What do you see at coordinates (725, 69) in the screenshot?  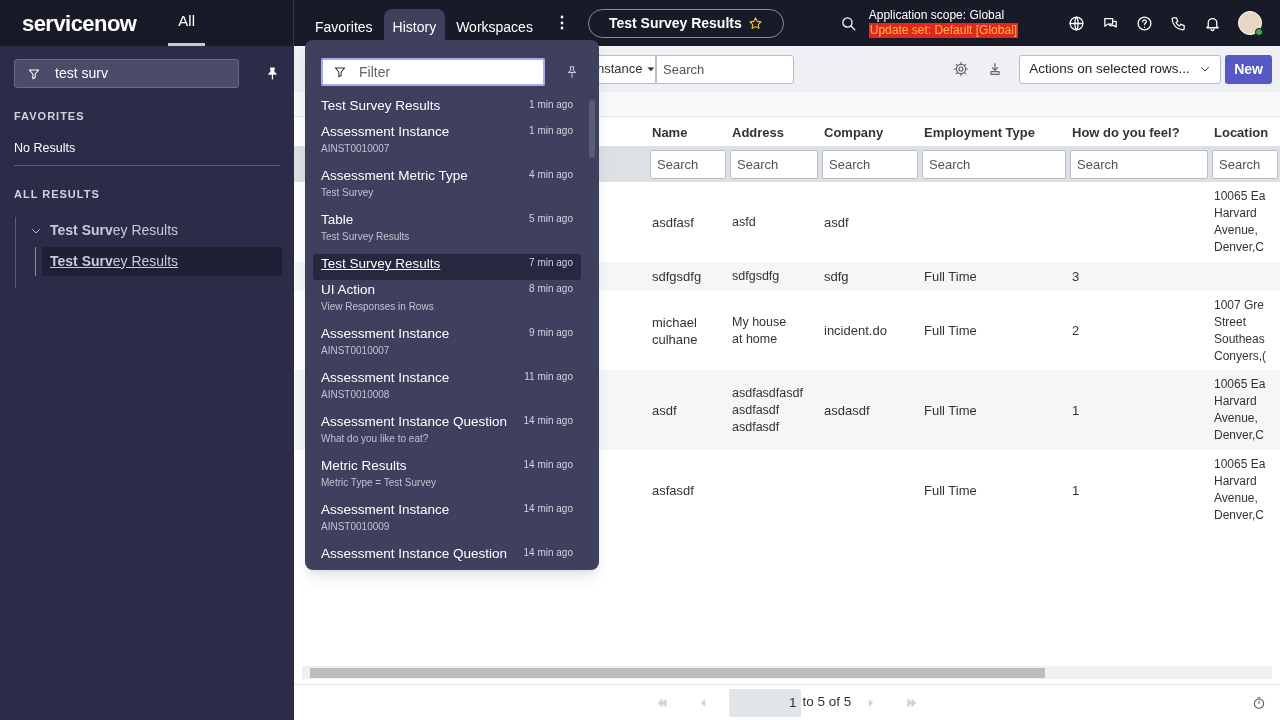 I see `search-field: Search` at bounding box center [725, 69].